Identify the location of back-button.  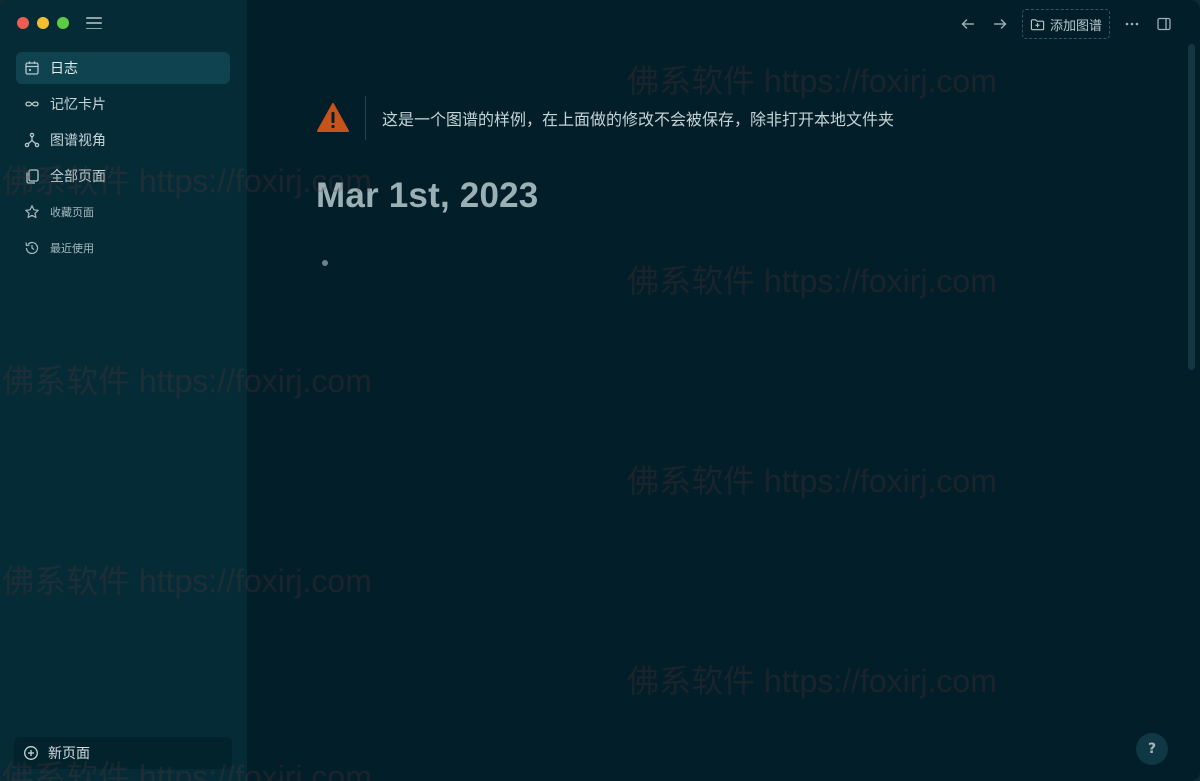
(968, 24).